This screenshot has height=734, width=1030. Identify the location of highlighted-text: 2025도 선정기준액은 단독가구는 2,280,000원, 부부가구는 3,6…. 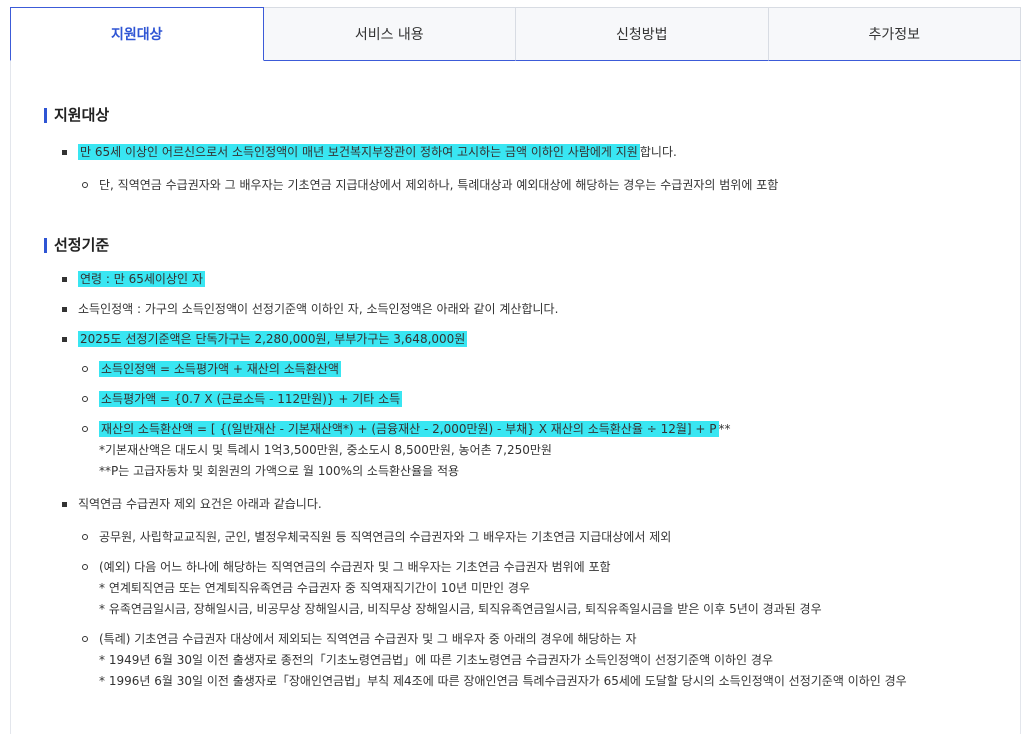
(273, 339).